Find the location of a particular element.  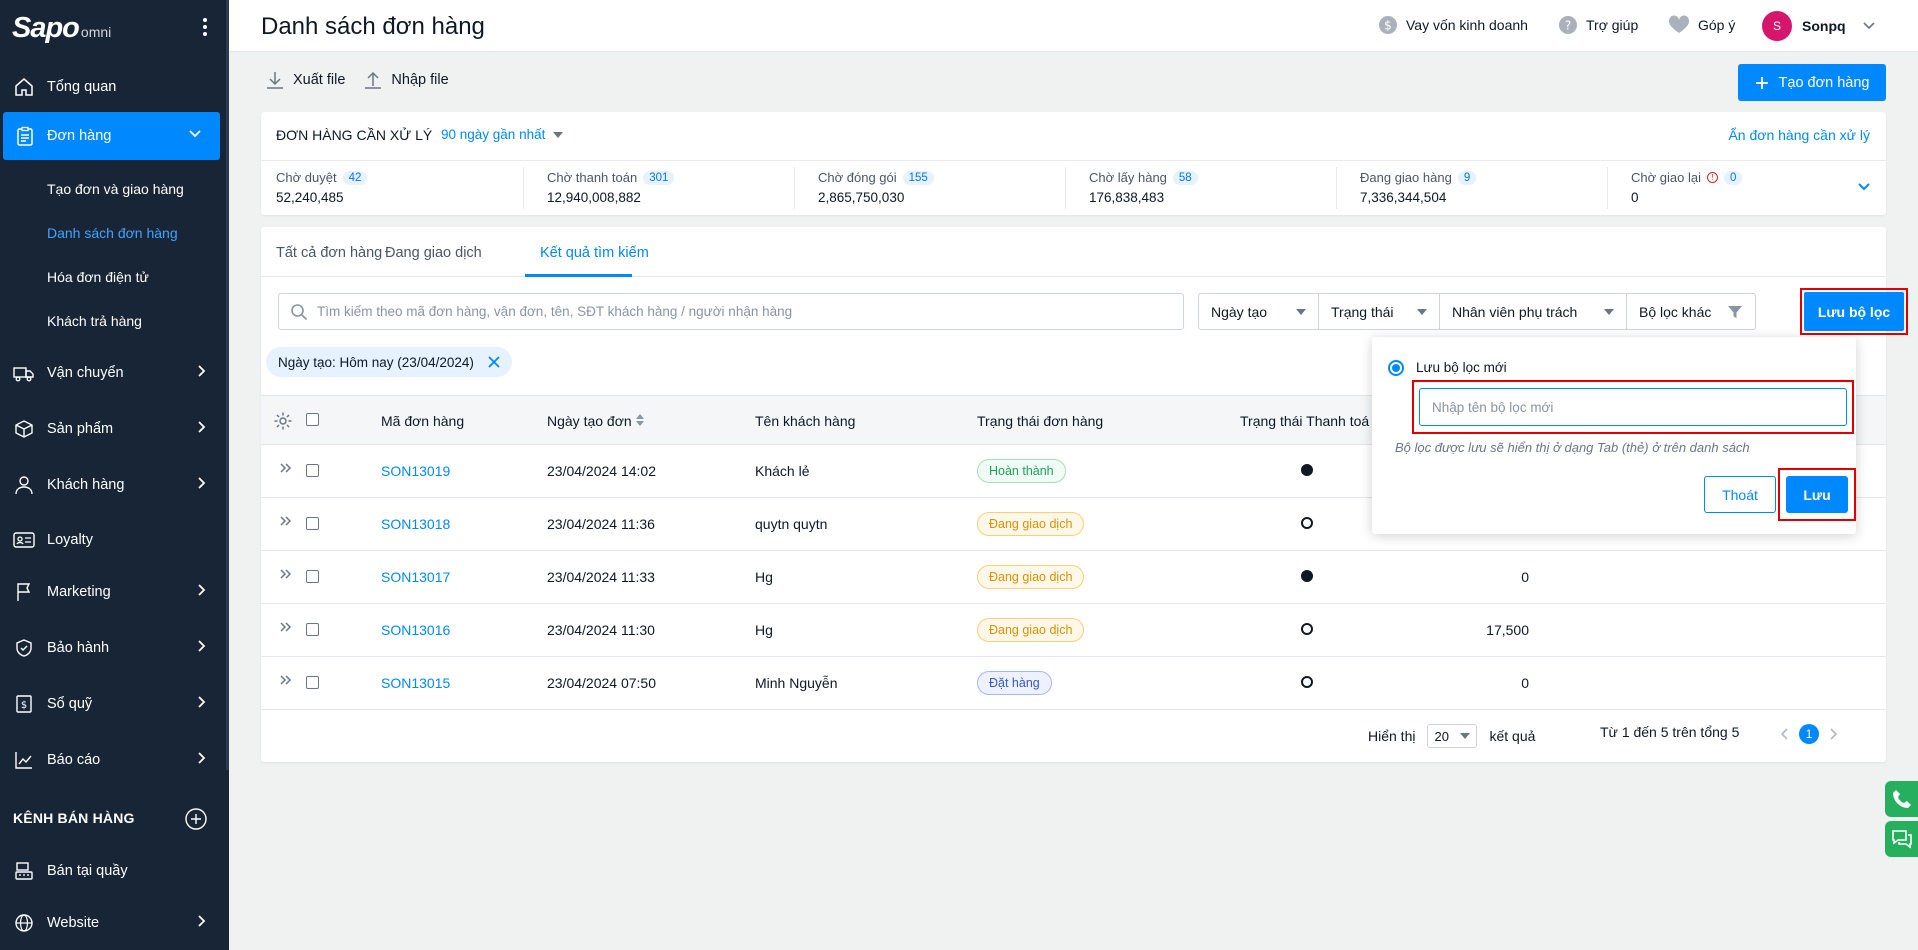

stat-label: Chờ thanh toán is located at coordinates (592, 177).